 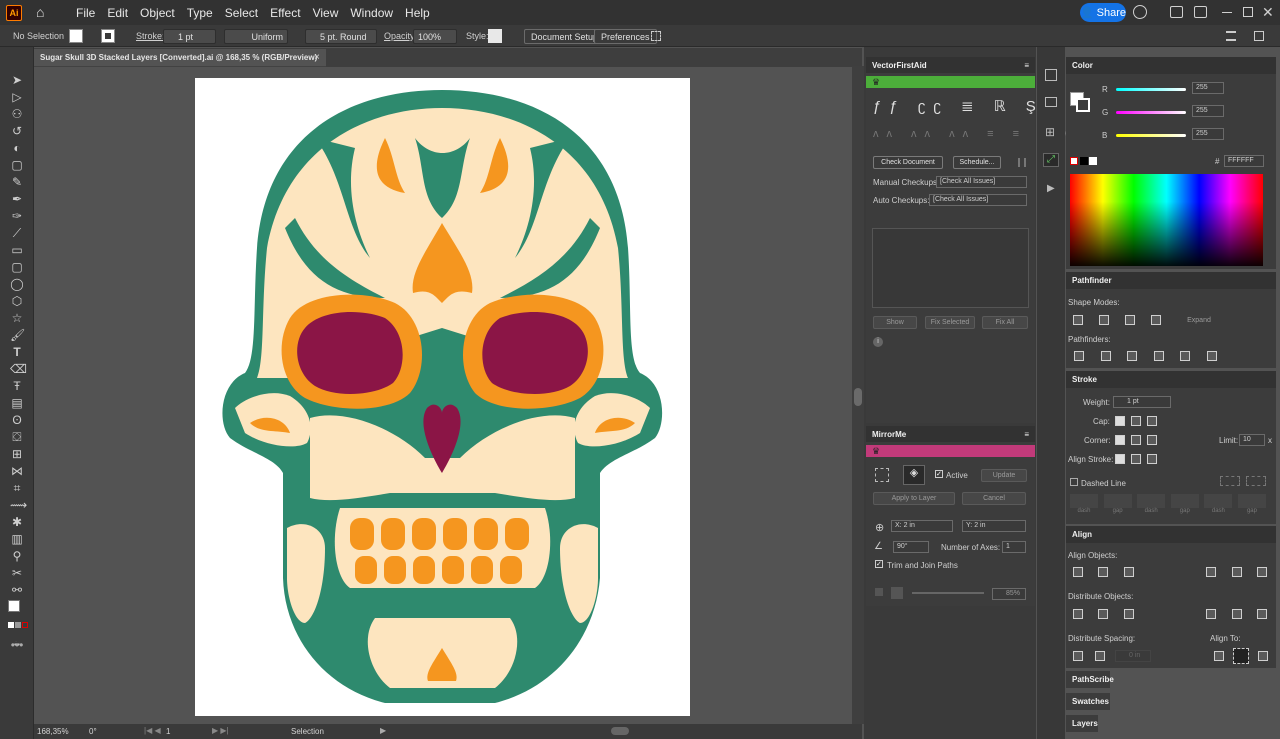 What do you see at coordinates (317, 57) in the screenshot?
I see `close-tab-icon: ×` at bounding box center [317, 57].